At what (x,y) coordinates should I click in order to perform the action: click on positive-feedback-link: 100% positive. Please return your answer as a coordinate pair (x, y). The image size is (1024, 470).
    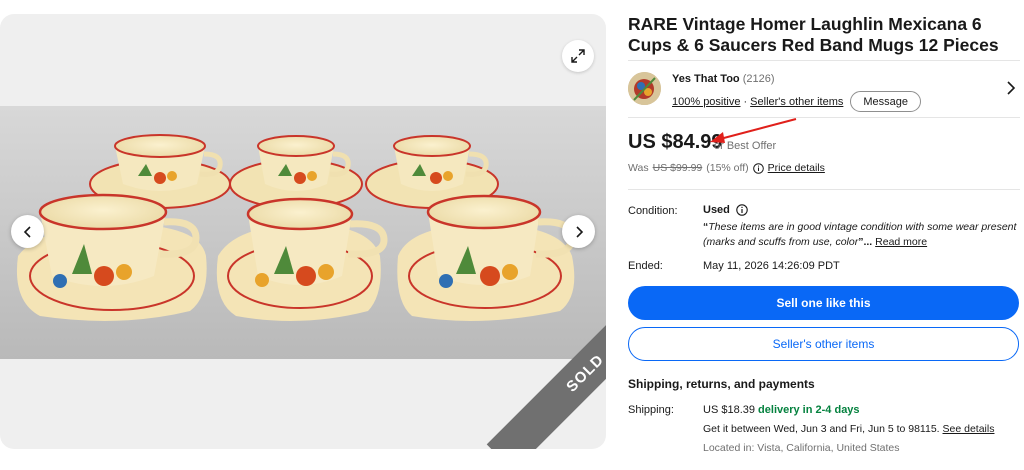
    Looking at the image, I should click on (706, 102).